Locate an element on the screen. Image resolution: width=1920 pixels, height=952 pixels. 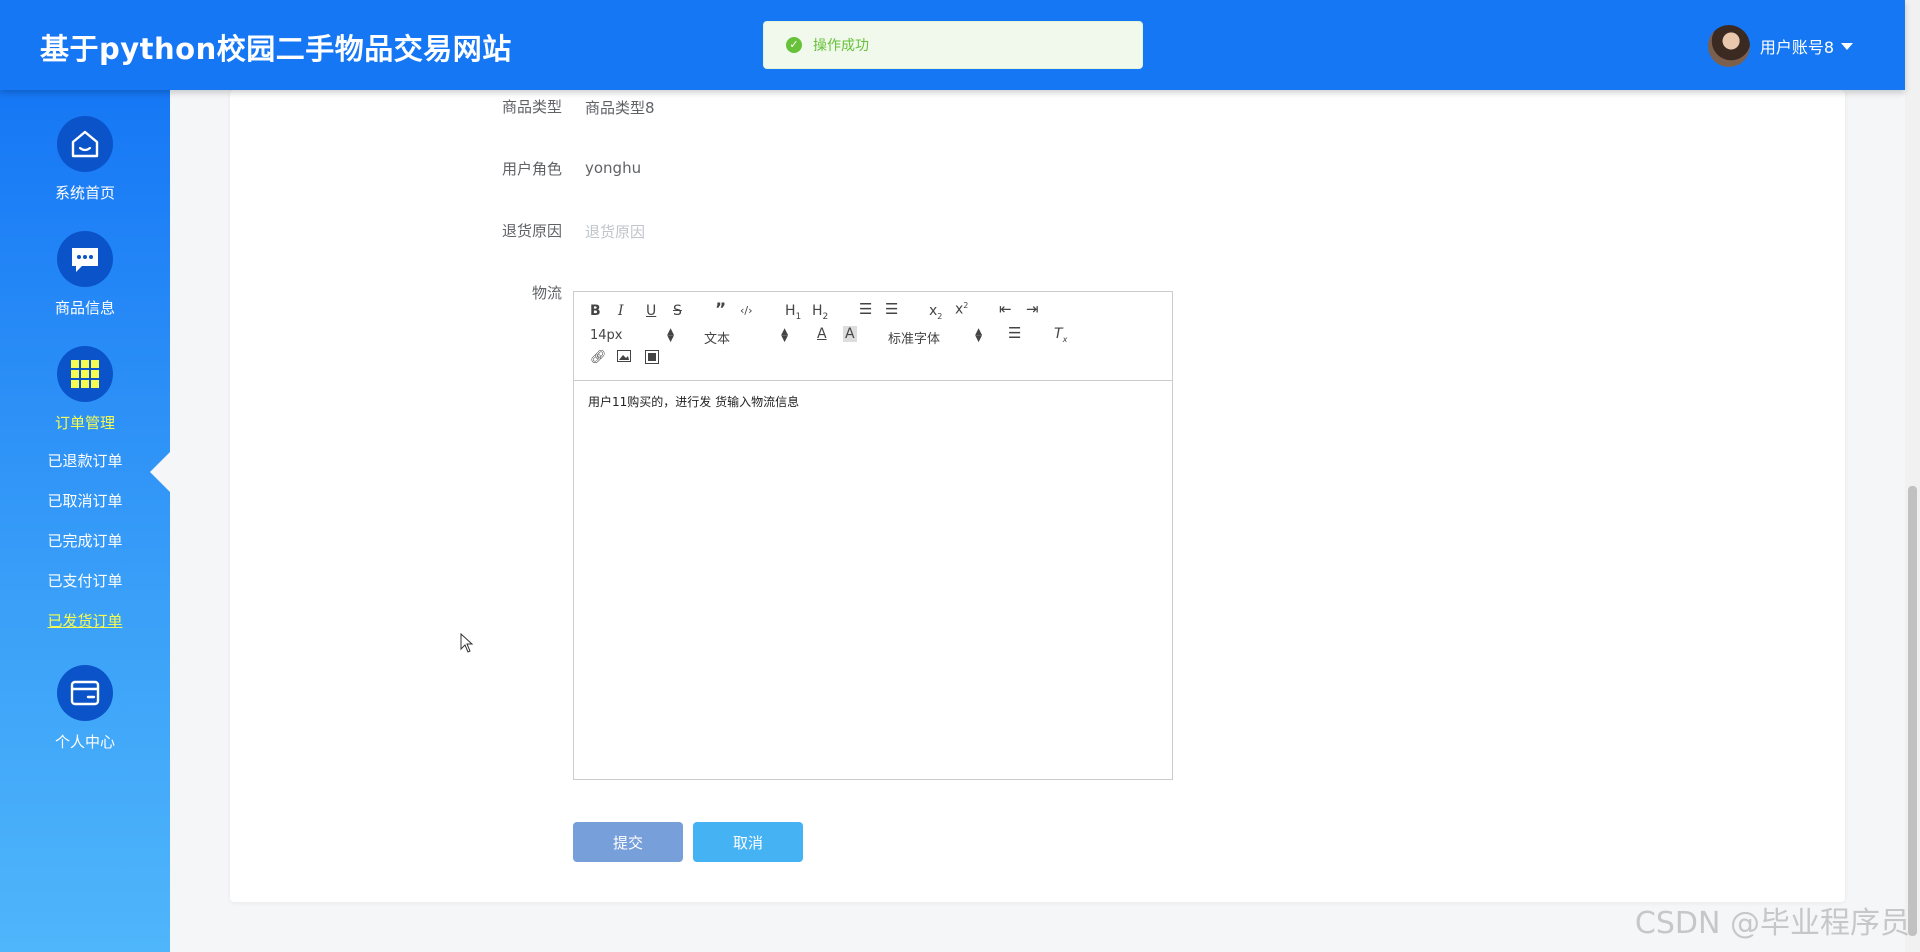
success-check-icon: ✓ is located at coordinates (794, 45).